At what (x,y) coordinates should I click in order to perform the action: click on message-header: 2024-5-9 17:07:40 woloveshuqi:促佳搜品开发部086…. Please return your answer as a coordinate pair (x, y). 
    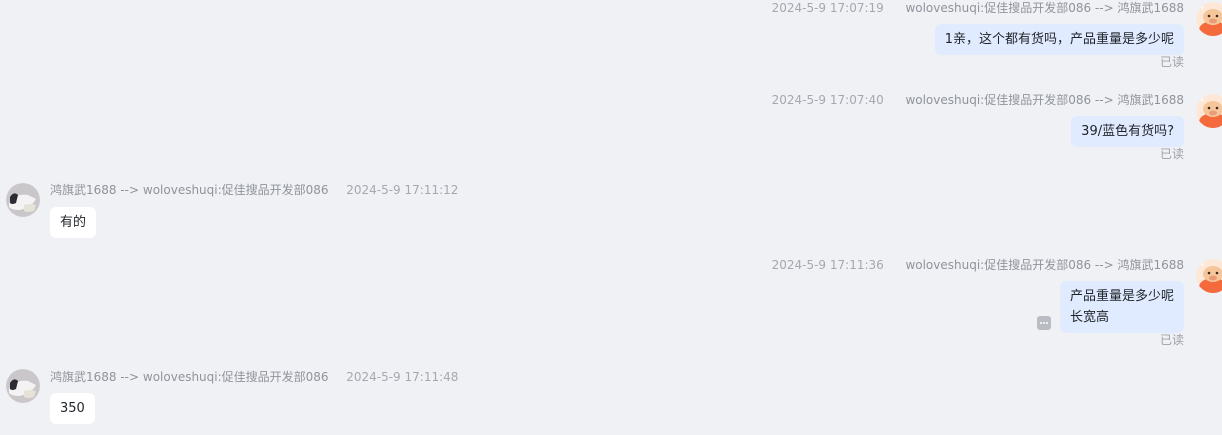
    Looking at the image, I should click on (978, 100).